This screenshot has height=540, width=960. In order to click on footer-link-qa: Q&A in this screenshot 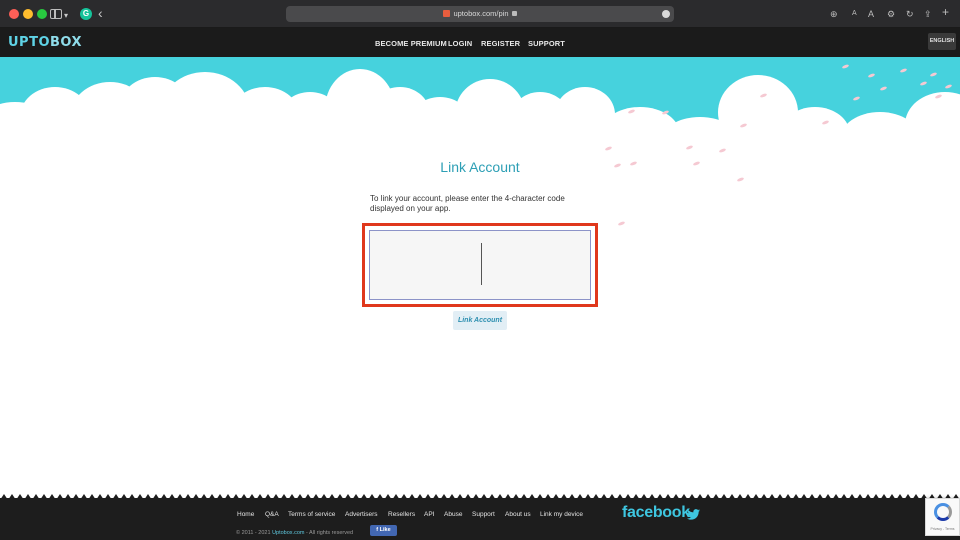, I will do `click(272, 514)`.